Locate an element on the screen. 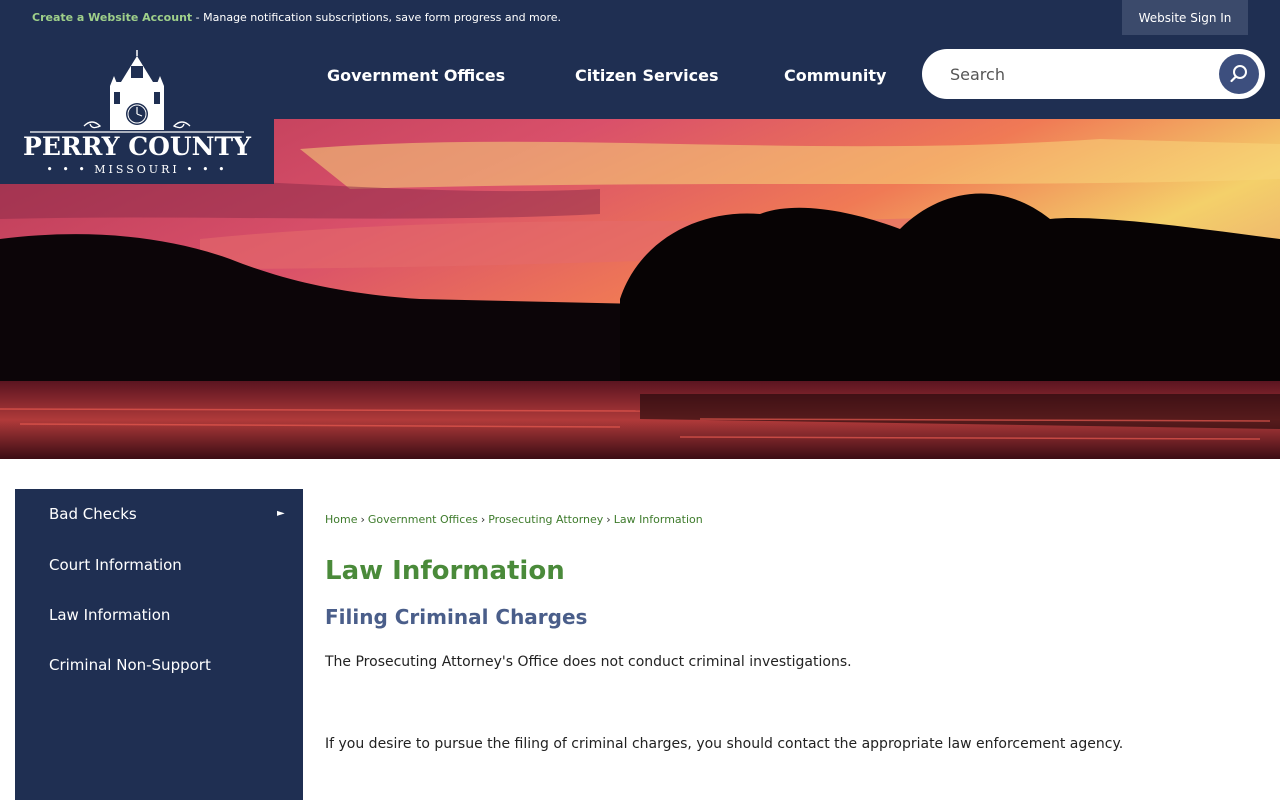  sign-in-button: Website Sign In is located at coordinates (1185, 17).